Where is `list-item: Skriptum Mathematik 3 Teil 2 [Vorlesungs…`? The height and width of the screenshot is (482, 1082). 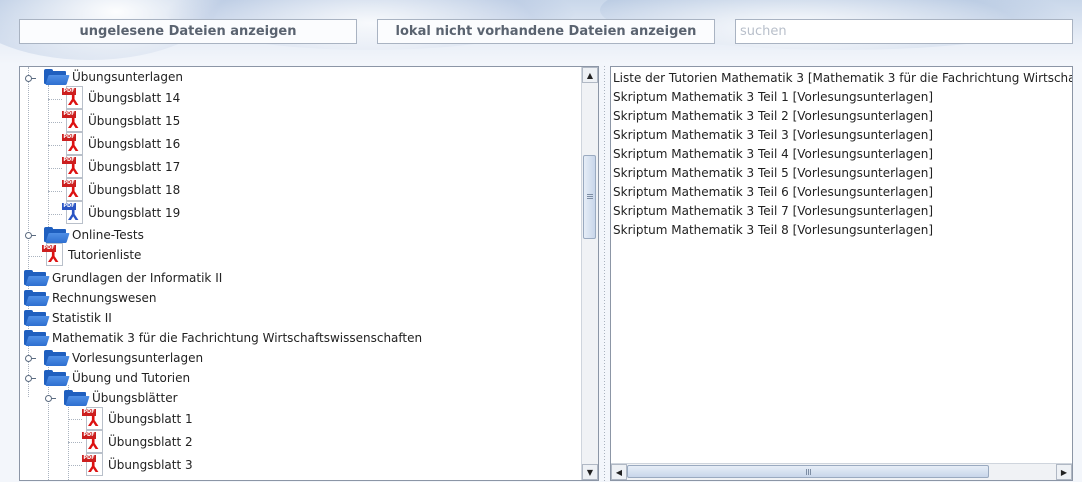 list-item: Skriptum Mathematik 3 Teil 2 [Vorlesungs… is located at coordinates (773, 116).